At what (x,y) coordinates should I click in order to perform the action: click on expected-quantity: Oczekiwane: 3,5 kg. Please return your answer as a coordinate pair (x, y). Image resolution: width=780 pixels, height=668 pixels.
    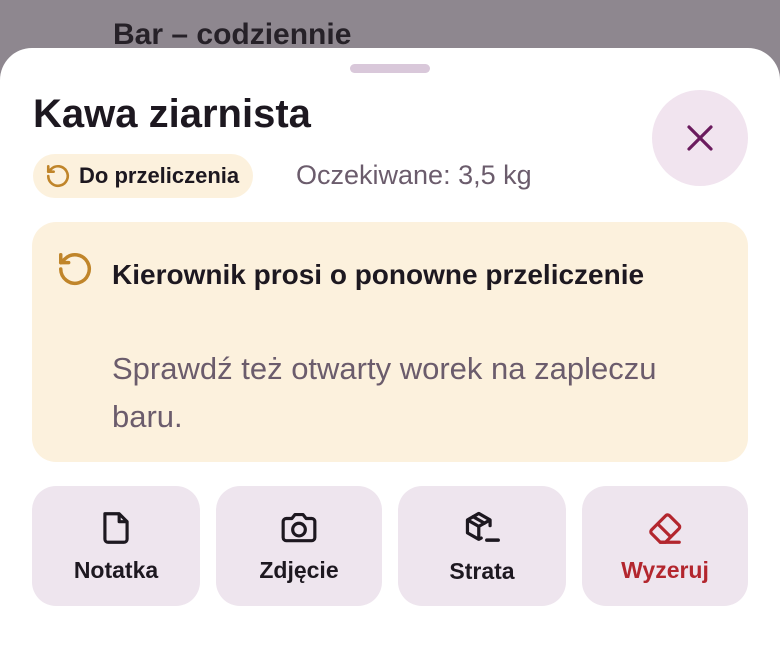
    Looking at the image, I should click on (414, 175).